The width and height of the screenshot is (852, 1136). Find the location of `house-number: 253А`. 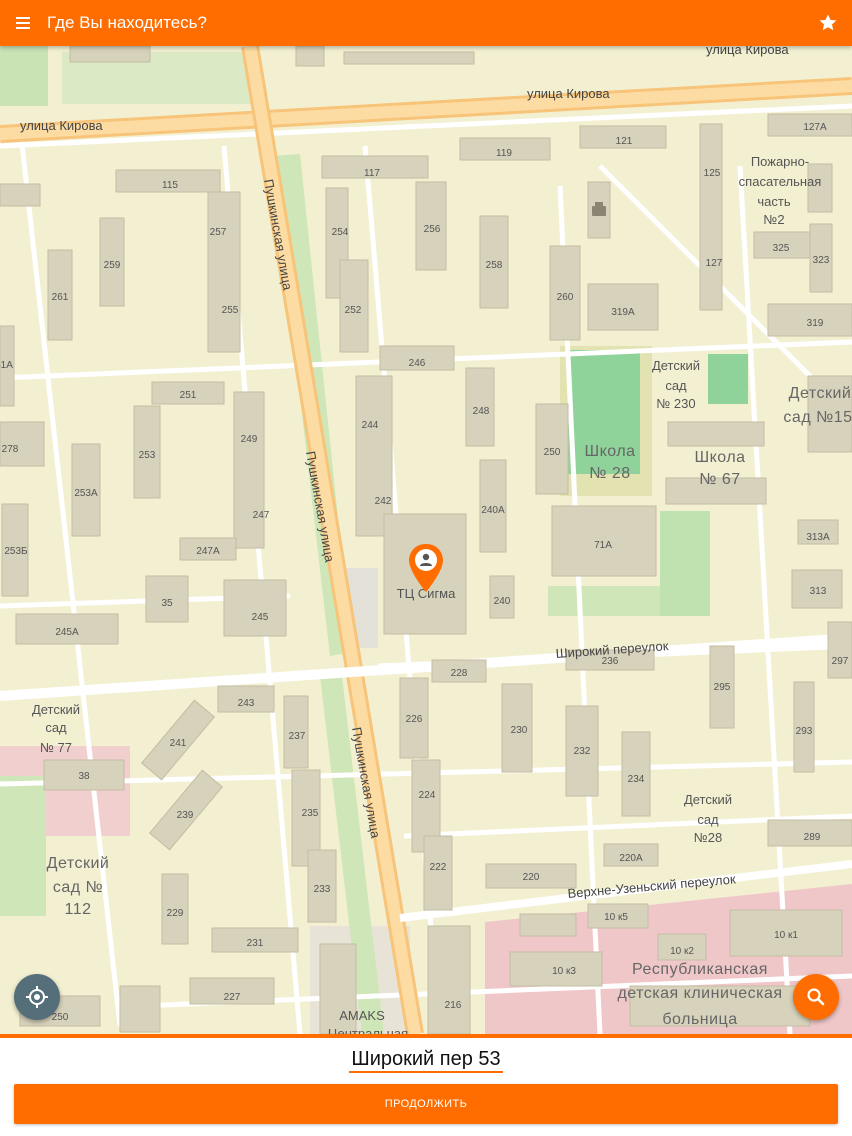

house-number: 253А is located at coordinates (86, 493).